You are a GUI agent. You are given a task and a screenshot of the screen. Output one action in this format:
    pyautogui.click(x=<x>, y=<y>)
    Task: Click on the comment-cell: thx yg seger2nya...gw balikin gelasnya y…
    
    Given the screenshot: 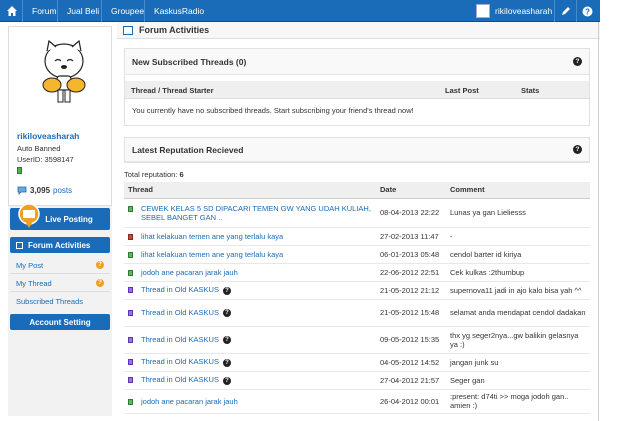 What is the action you would take?
    pyautogui.click(x=518, y=340)
    